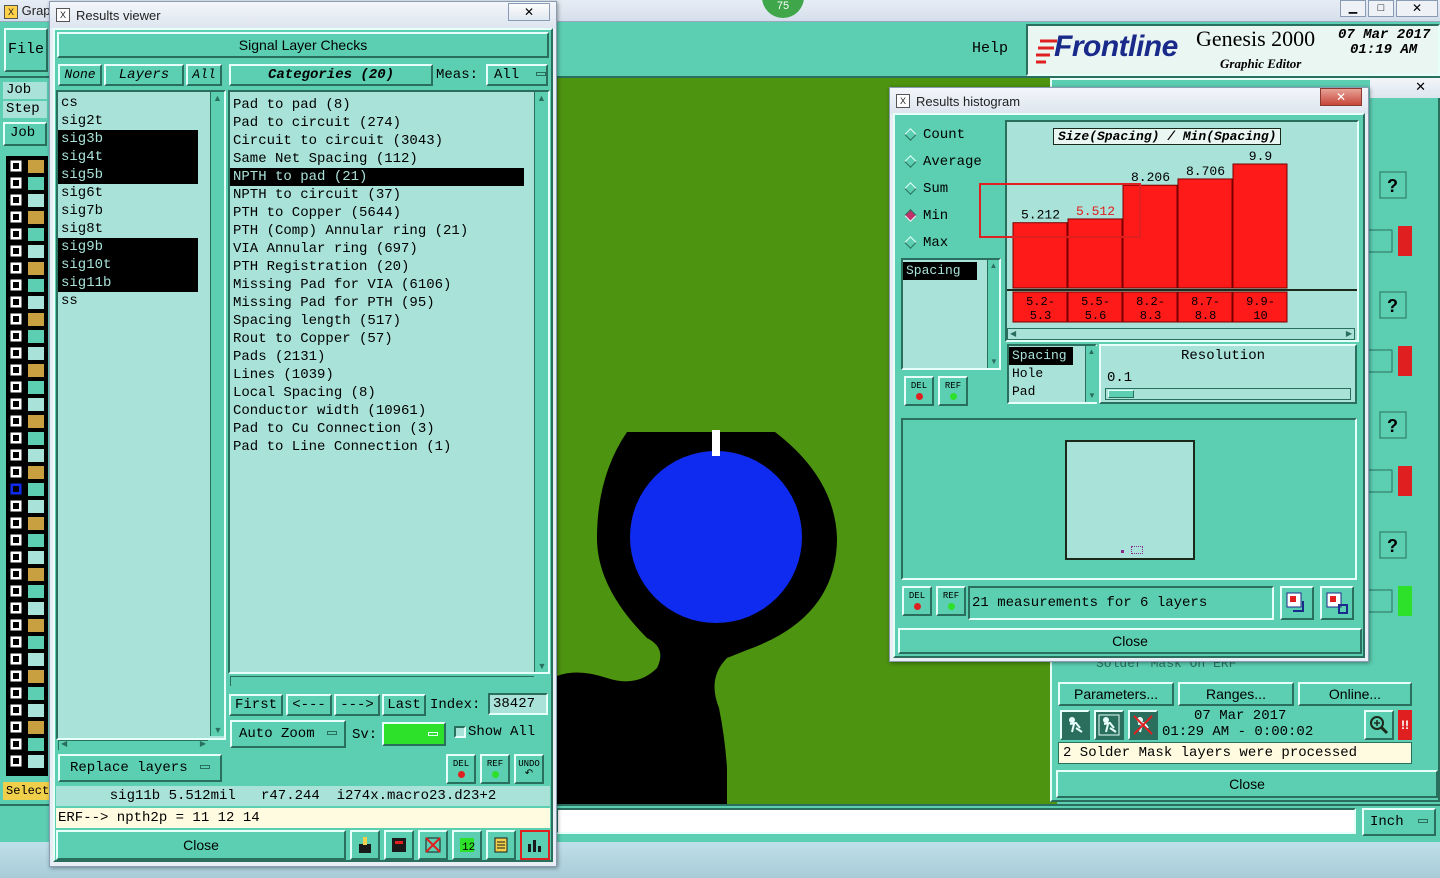 The image size is (1440, 878). What do you see at coordinates (217, 414) in the screenshot?
I see `layer-list-scrollbar: ▲ ▼` at bounding box center [217, 414].